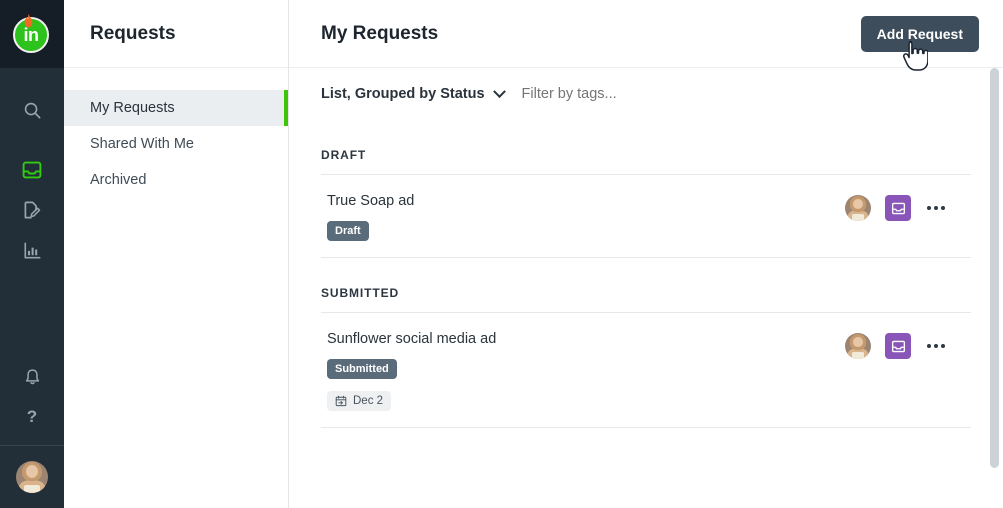  Describe the element at coordinates (411, 369) in the screenshot. I see `row-chips: Submitted` at that location.